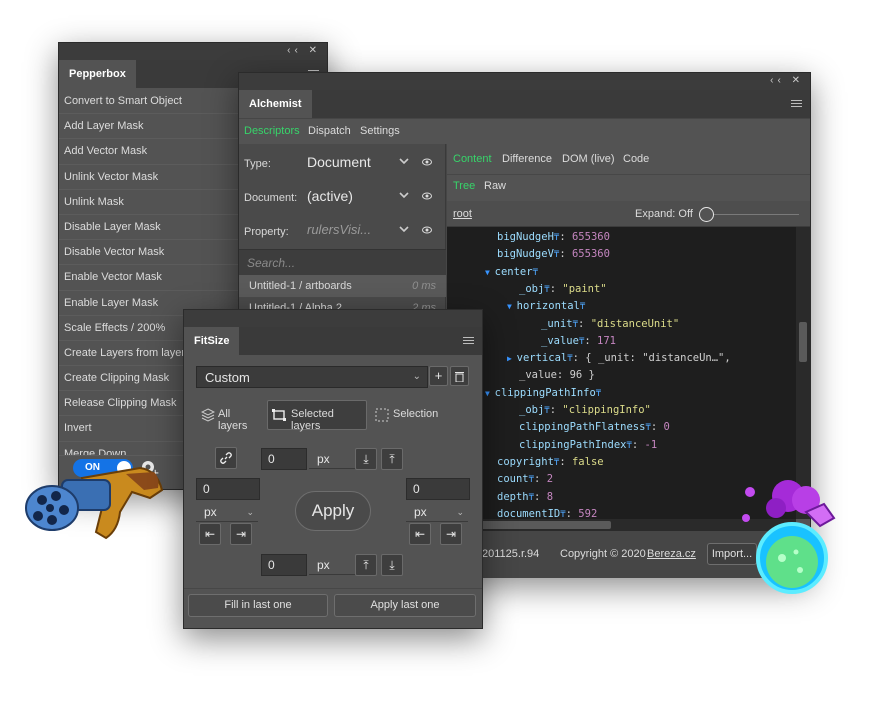 The image size is (871, 703). I want to click on tree-row: ▼ clippingPathInfo₸, so click(543, 395).